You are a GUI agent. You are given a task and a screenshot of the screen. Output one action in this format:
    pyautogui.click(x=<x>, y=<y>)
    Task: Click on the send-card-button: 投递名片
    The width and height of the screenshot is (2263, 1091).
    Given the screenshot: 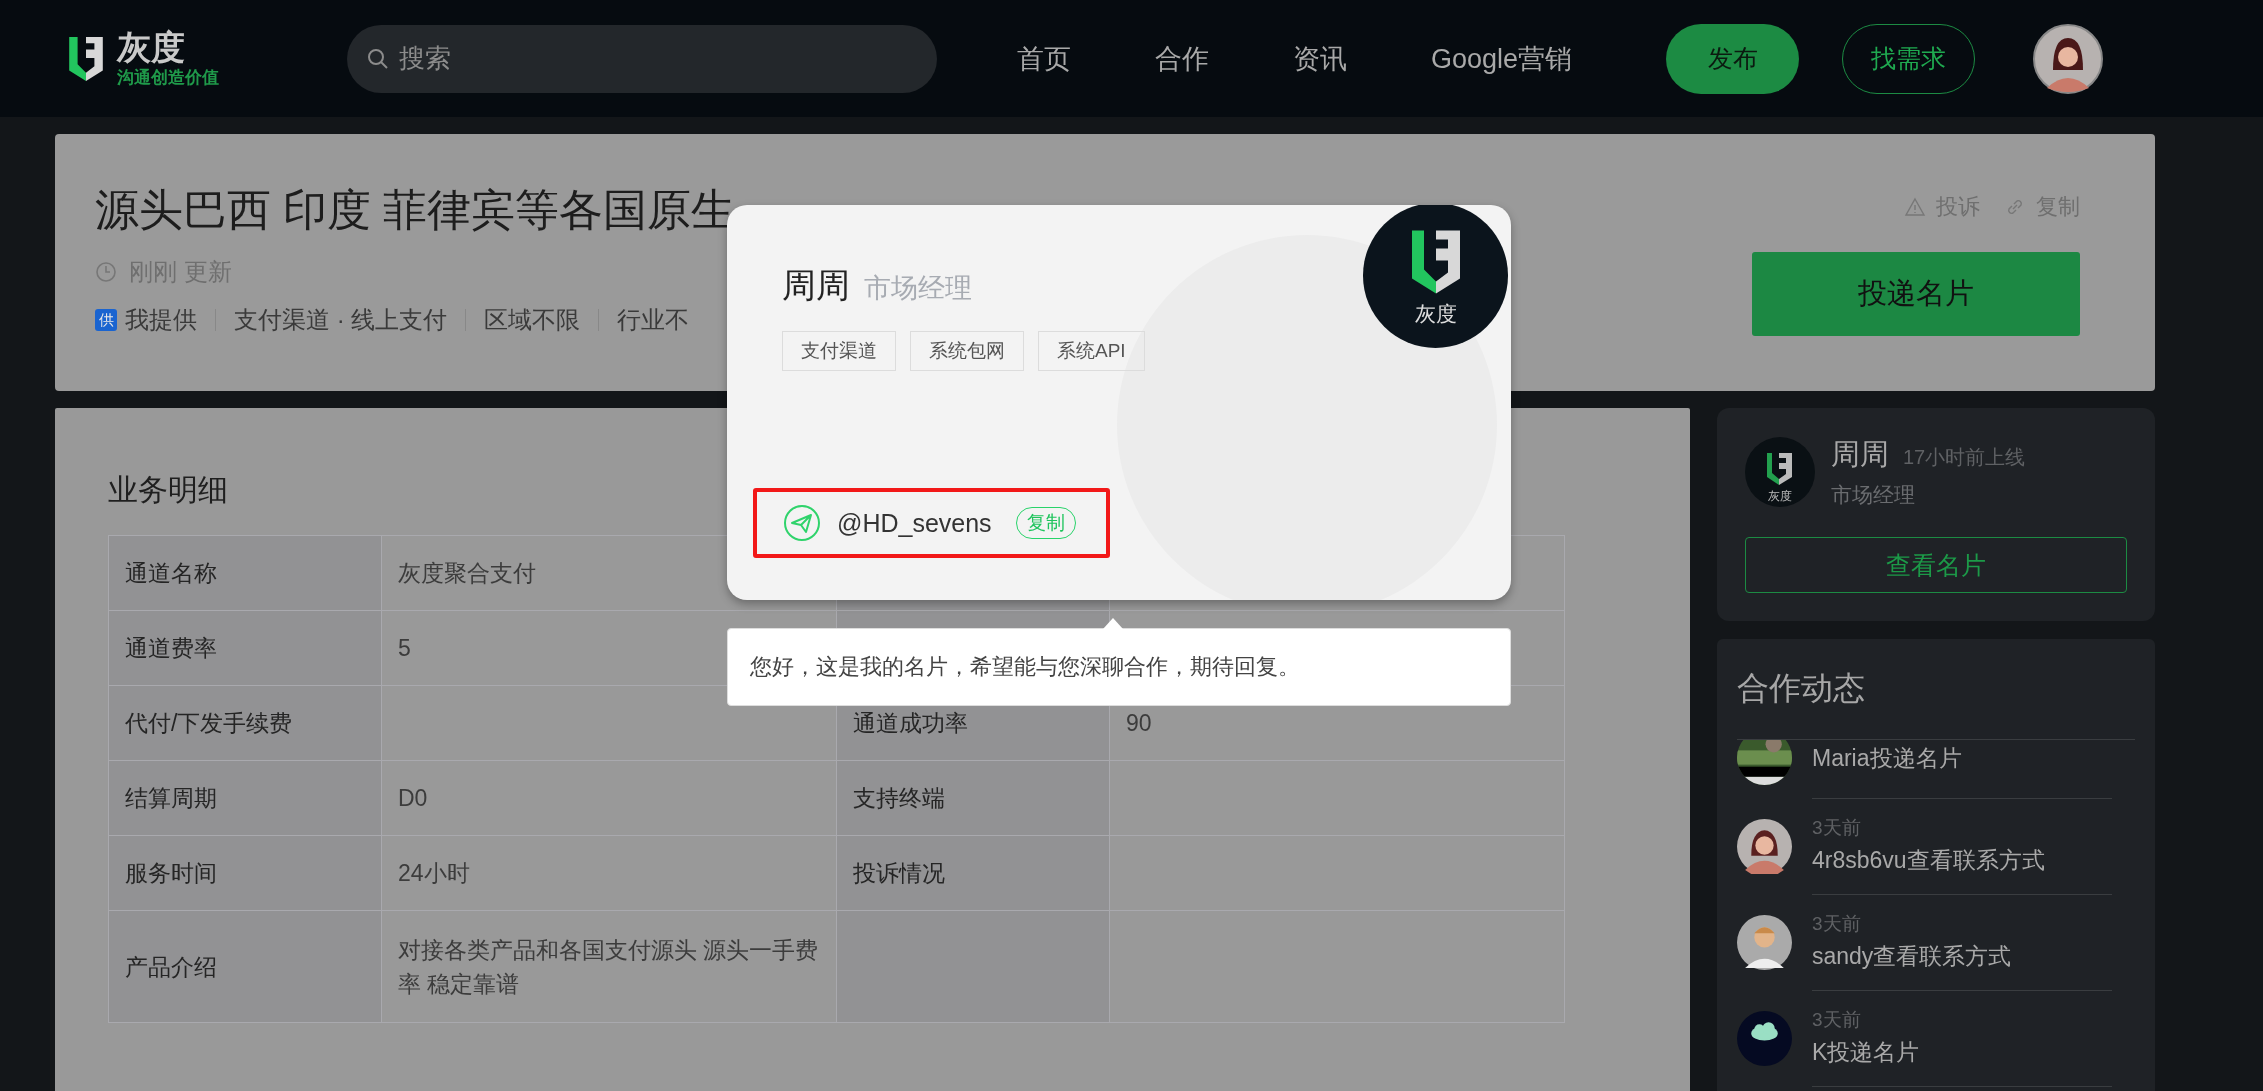 What is the action you would take?
    pyautogui.click(x=1916, y=294)
    